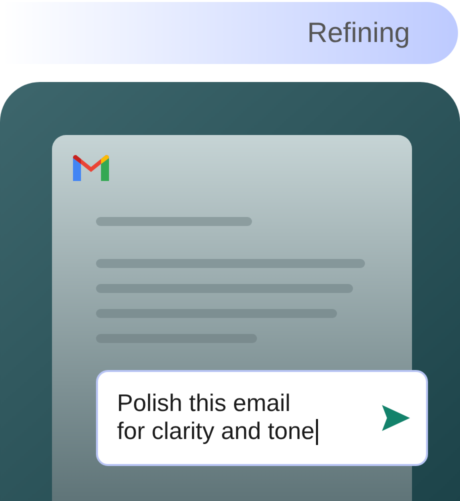 This screenshot has width=460, height=501. What do you see at coordinates (215, 418) in the screenshot?
I see `prompt-text: Polish this email for clarity and tone` at bounding box center [215, 418].